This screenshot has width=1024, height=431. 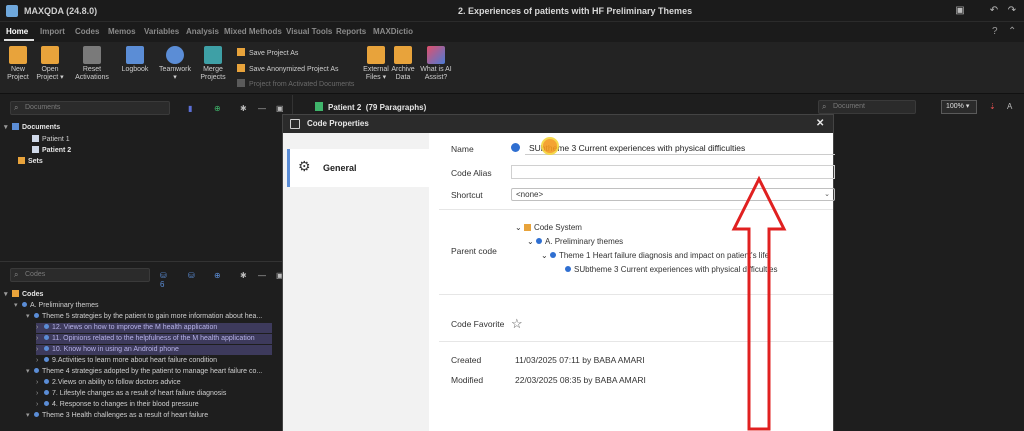 What do you see at coordinates (92, 64) in the screenshot?
I see `reset-activations-button: Reset Activations` at bounding box center [92, 64].